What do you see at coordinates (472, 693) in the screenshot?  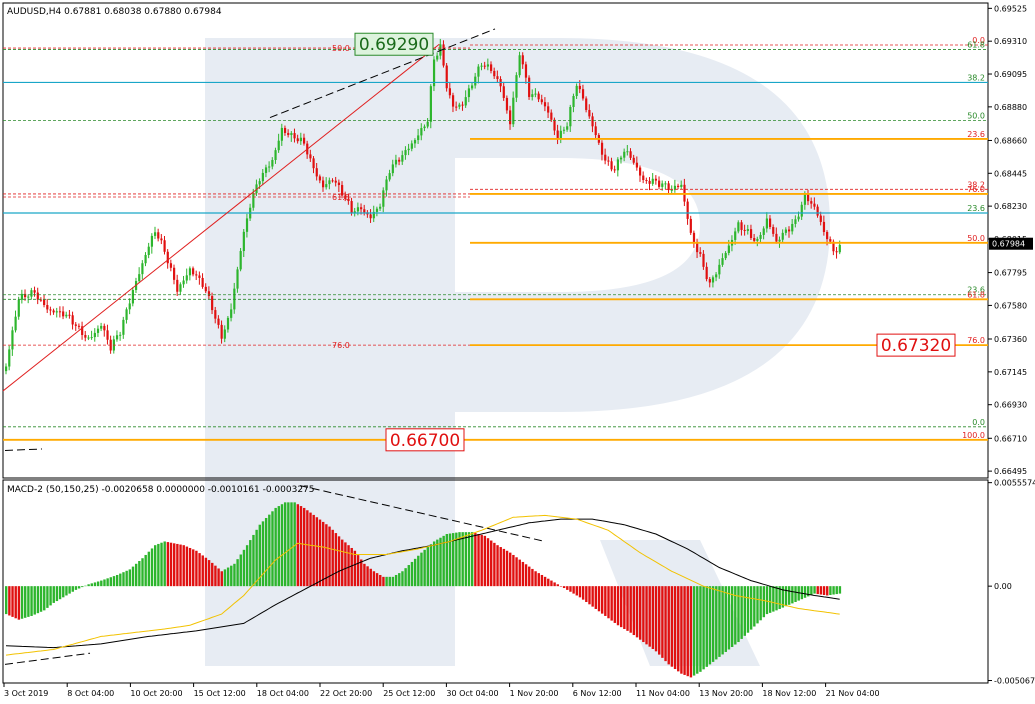 I see `x-tick-label: 30 Oct 04:00` at bounding box center [472, 693].